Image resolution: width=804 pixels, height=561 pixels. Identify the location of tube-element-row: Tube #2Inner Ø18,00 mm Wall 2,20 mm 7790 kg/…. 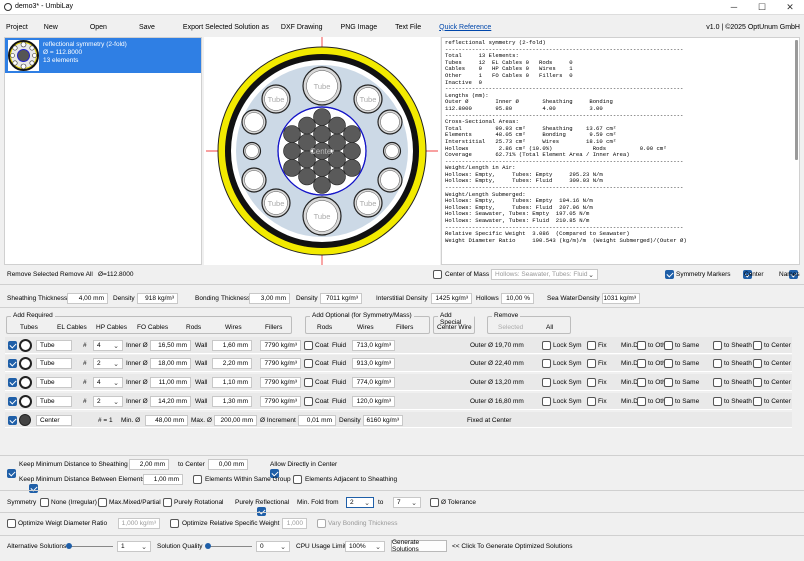
(398, 363).